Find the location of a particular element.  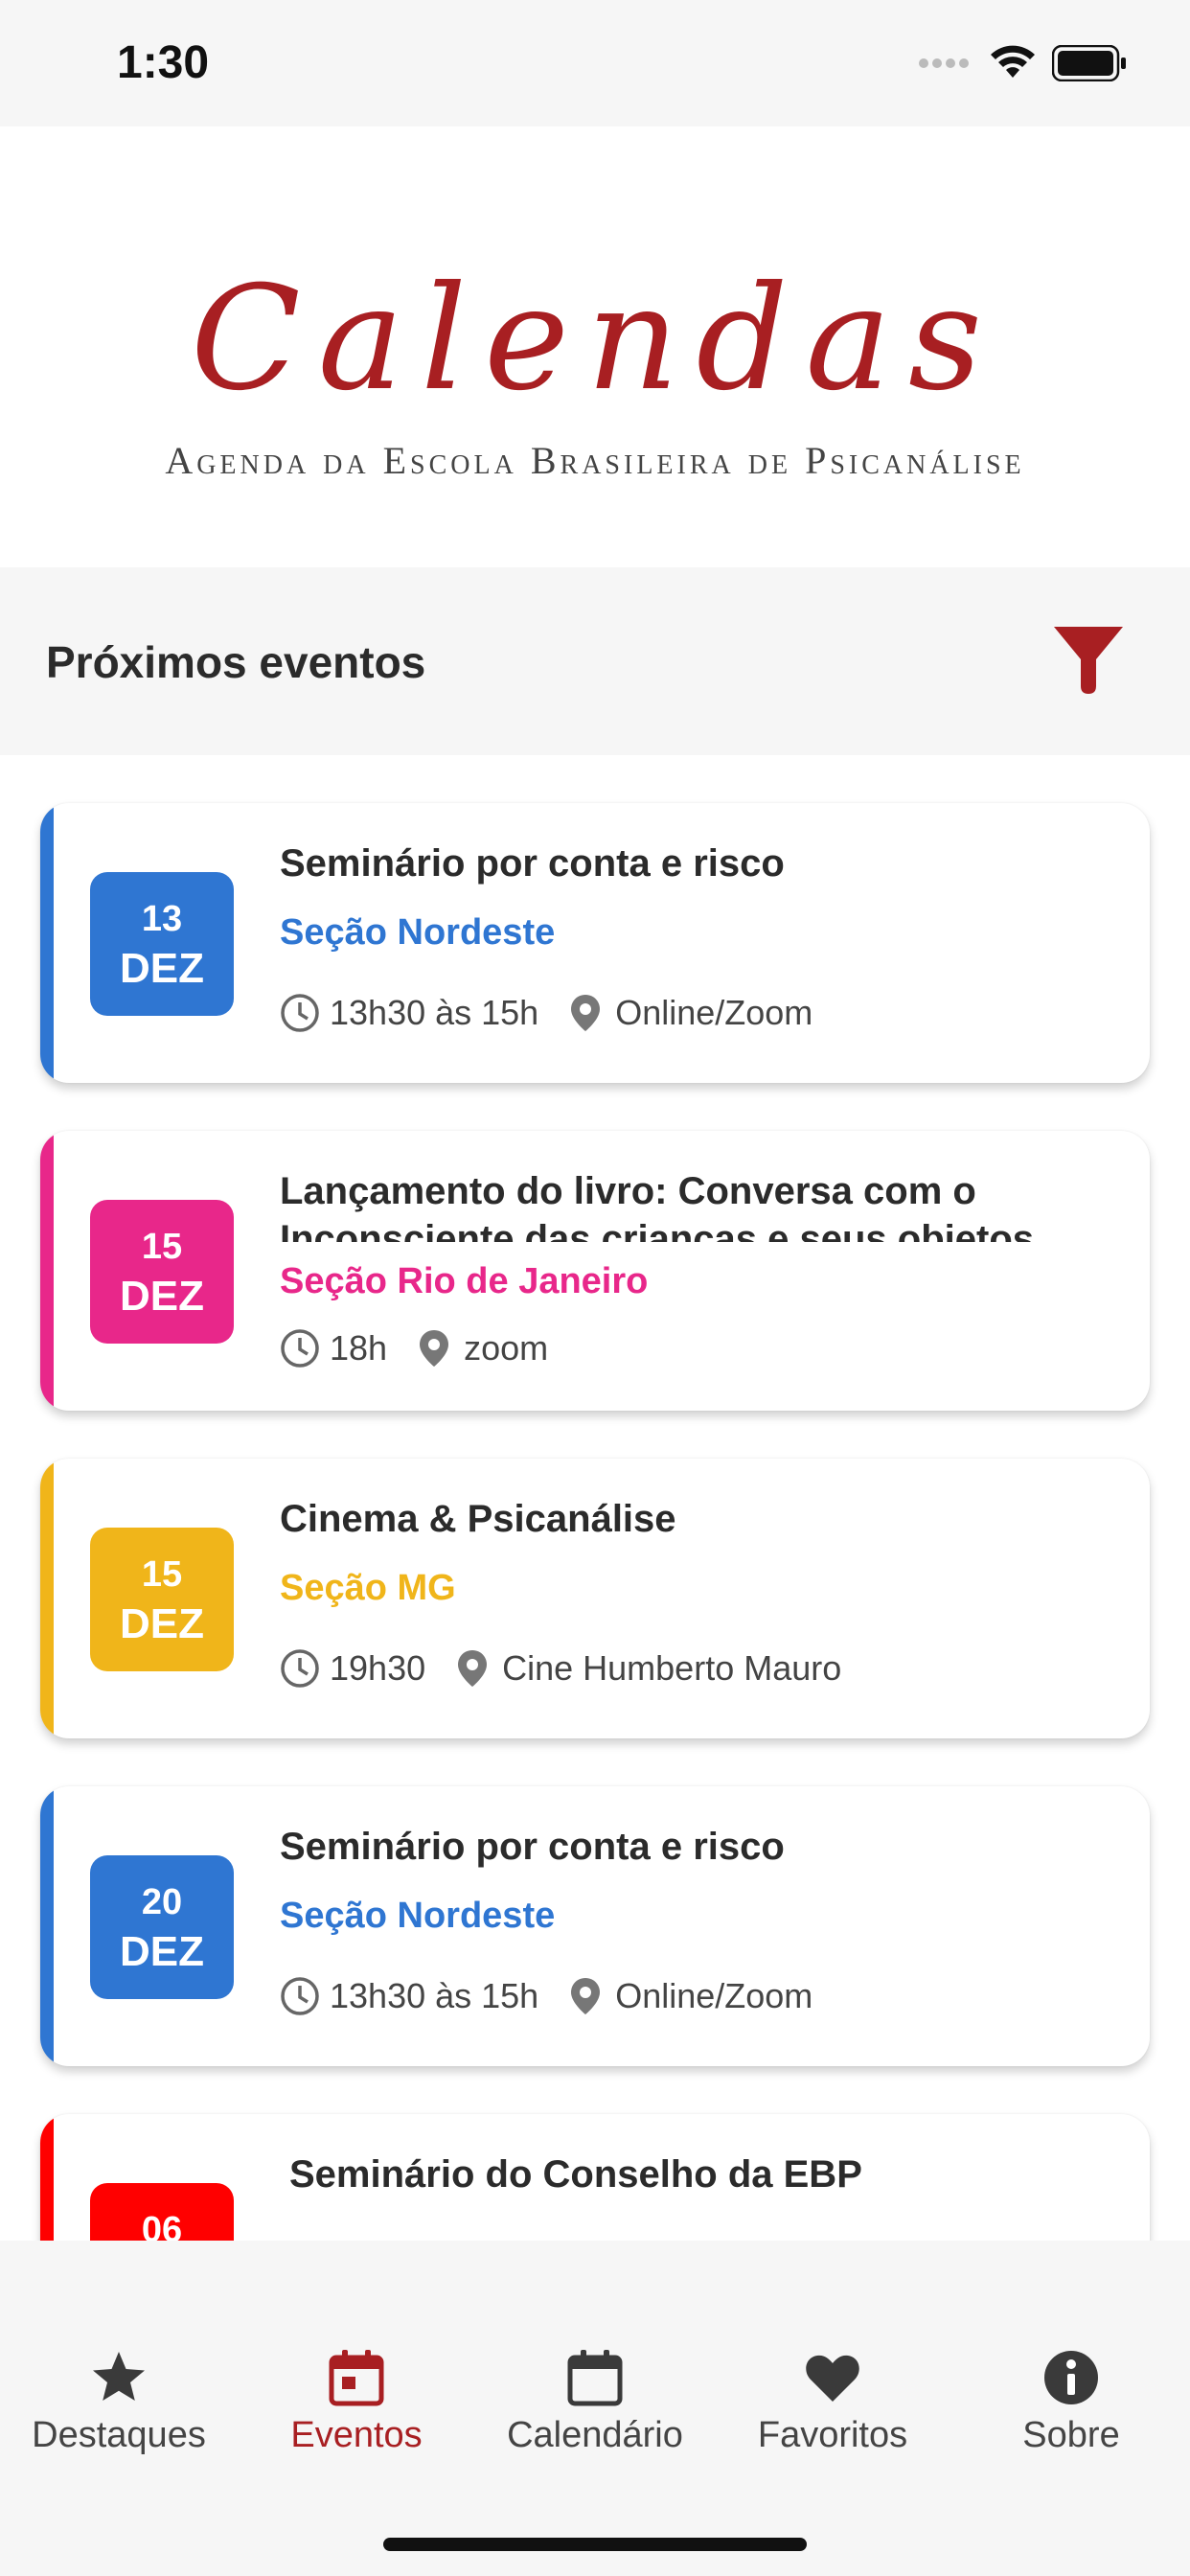

tab-label: Sobre is located at coordinates (1071, 2435).